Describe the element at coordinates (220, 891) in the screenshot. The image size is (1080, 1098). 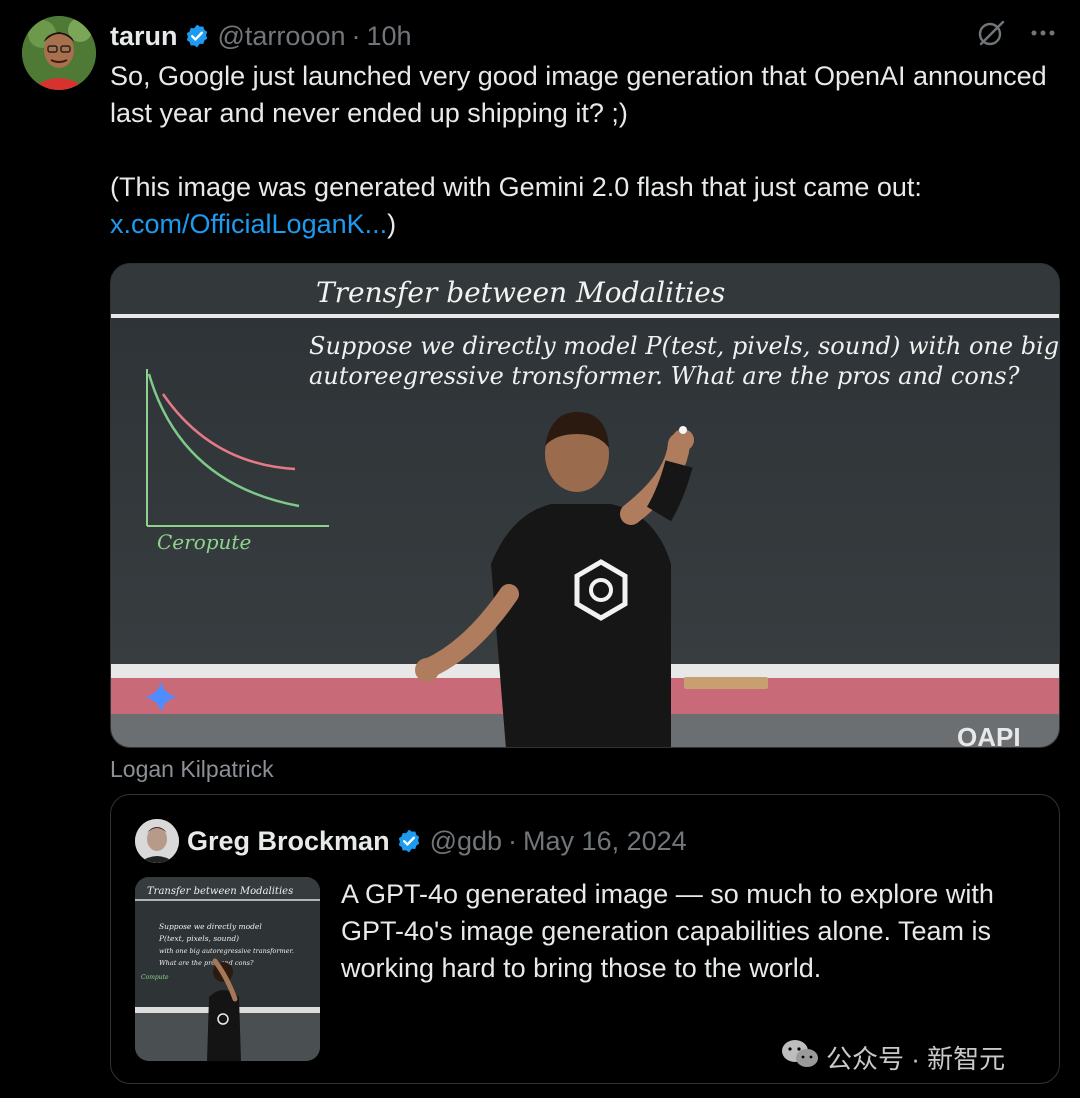
I see `thumb-title: Transfer between Modalities` at that location.